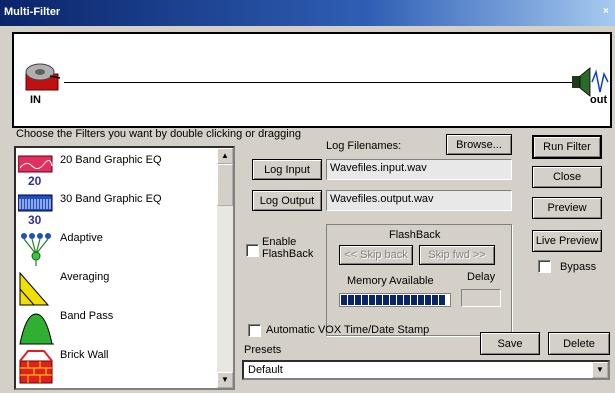  I want to click on log-filenames-label: Log Filenames:, so click(364, 146).